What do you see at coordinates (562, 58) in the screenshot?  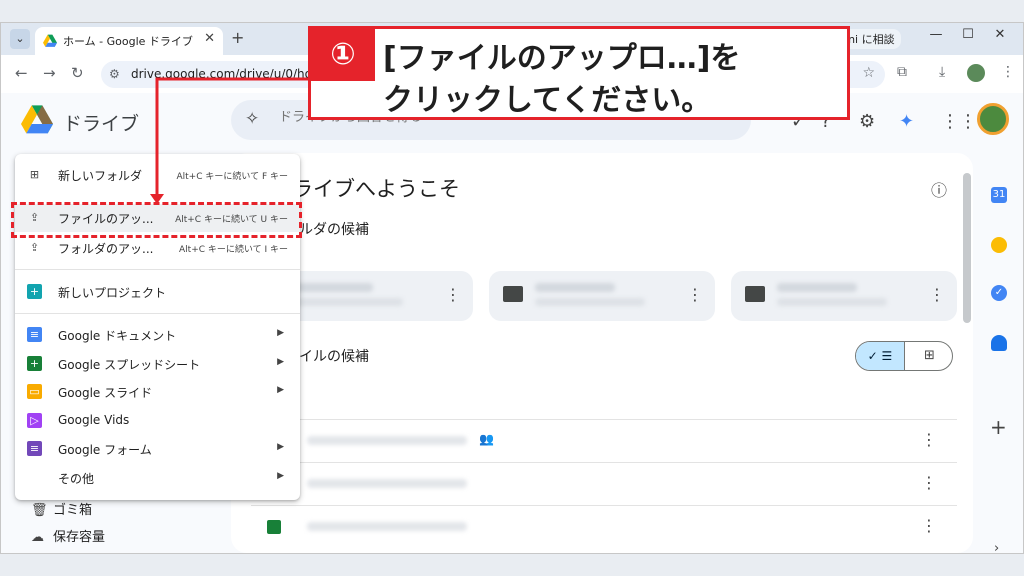 I see `instruction-line-1: [ファイルのアップロ…]を` at bounding box center [562, 58].